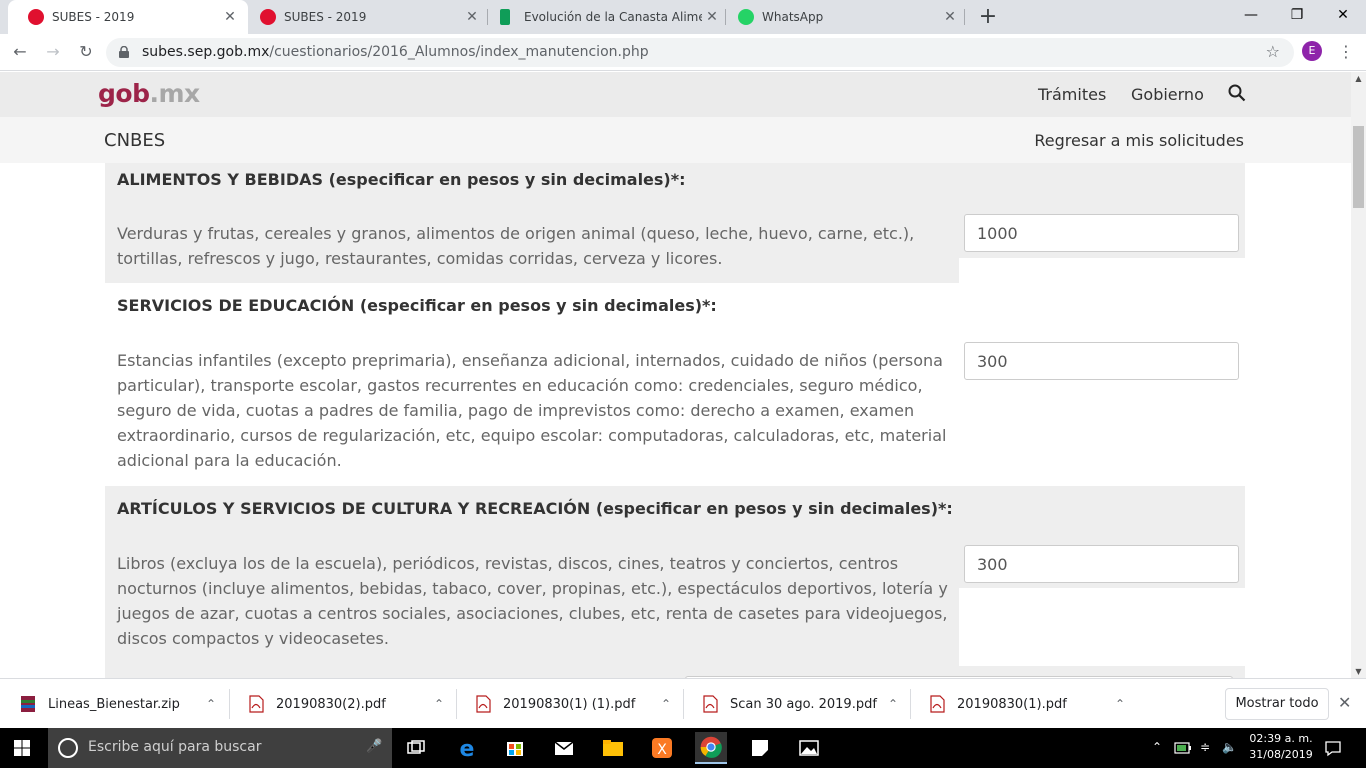  Describe the element at coordinates (1344, 702) in the screenshot. I see `close-shelf-icon: ✕` at that location.